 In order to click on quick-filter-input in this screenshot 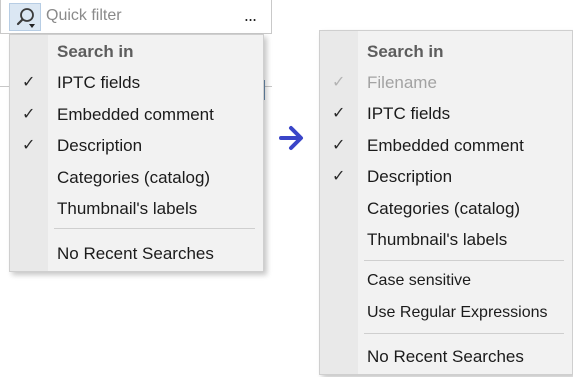, I will do `click(138, 16)`.